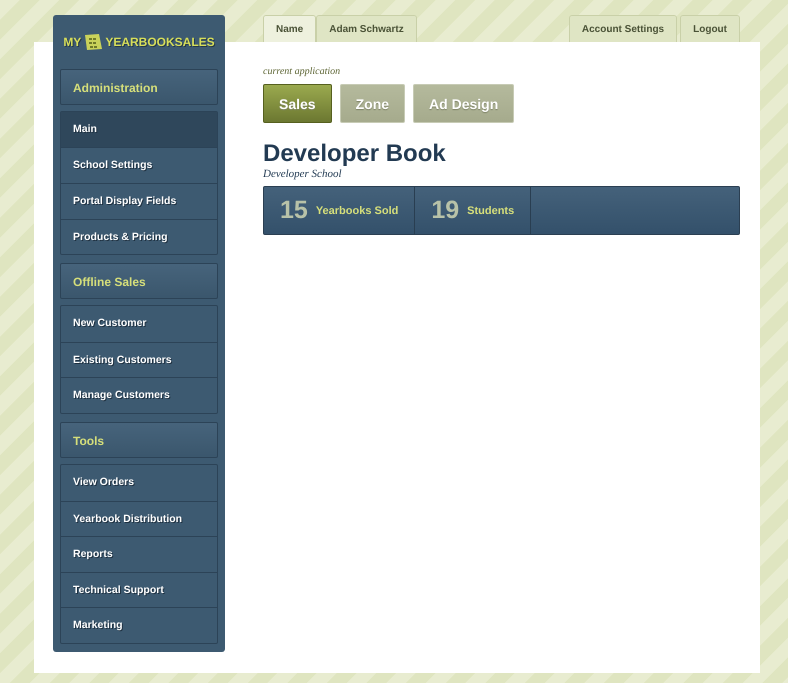 The image size is (788, 683). What do you see at coordinates (302, 174) in the screenshot?
I see `school-name: Developer School` at bounding box center [302, 174].